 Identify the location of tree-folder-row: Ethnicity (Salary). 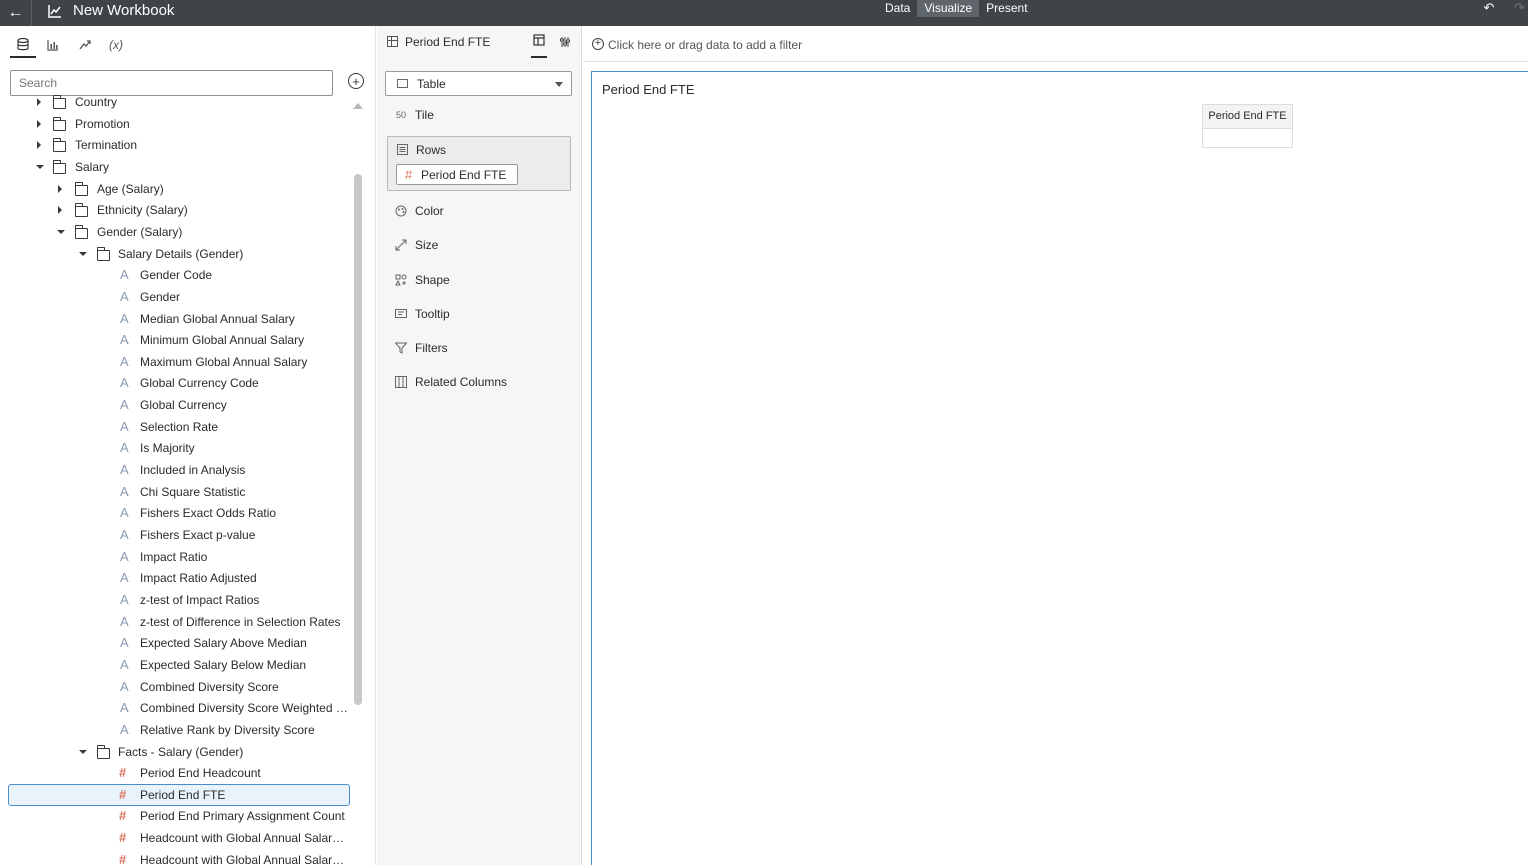
(176, 210).